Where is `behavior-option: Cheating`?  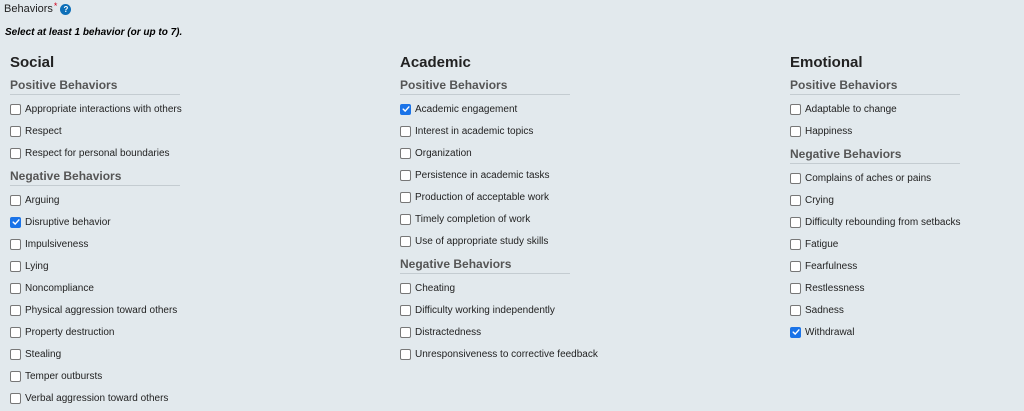
behavior-option: Cheating is located at coordinates (530, 288).